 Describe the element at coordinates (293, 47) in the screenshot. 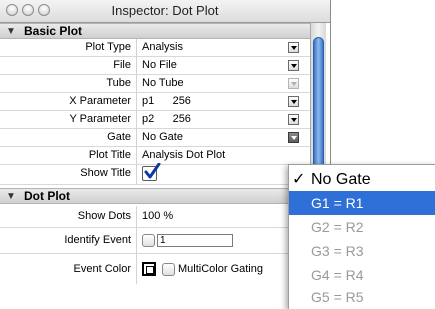

I see `plot-type-popup-arrow-icon` at that location.